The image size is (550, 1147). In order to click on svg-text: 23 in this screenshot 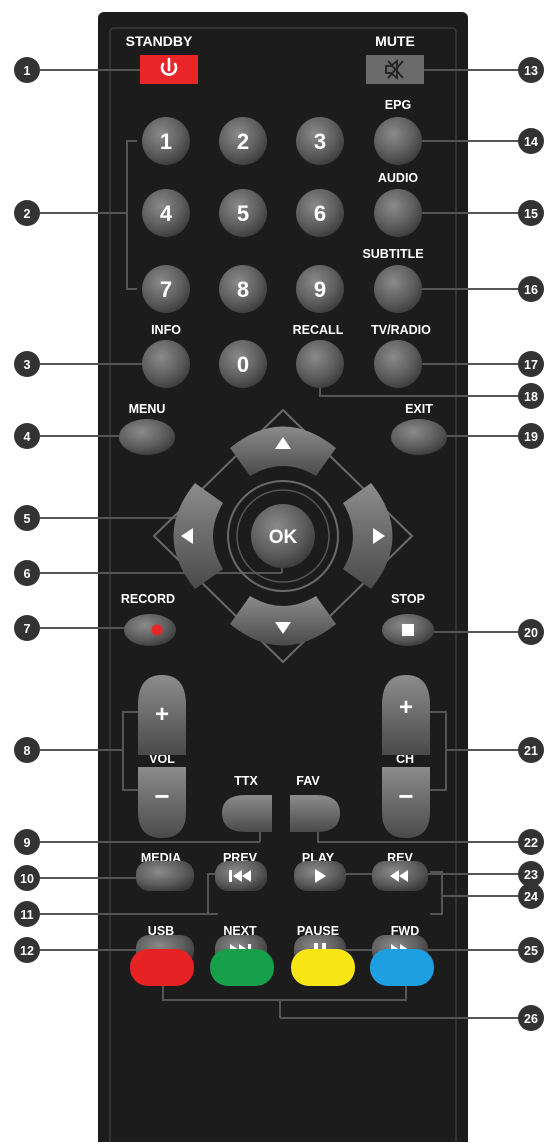, I will do `click(531, 875)`.